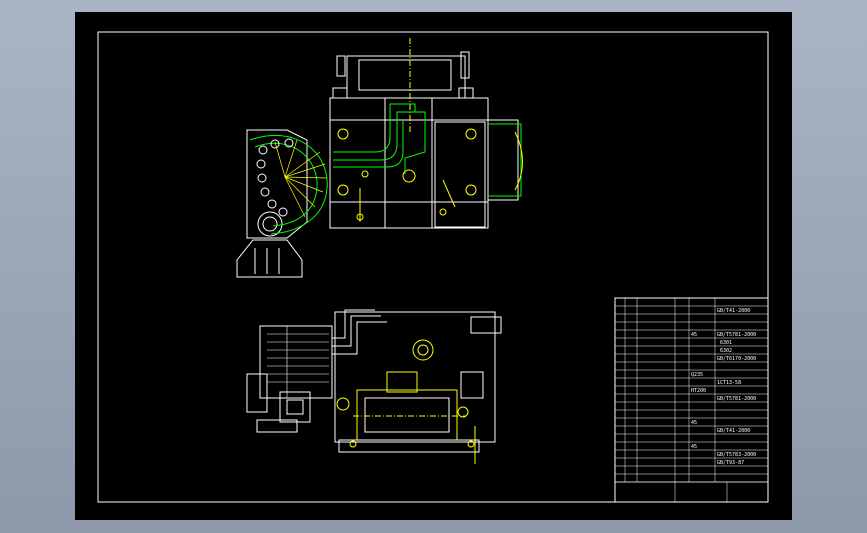 The height and width of the screenshot is (533, 867). Describe the element at coordinates (736, 399) in the screenshot. I see `bom-standard-7: GB/T5781-2000` at that location.